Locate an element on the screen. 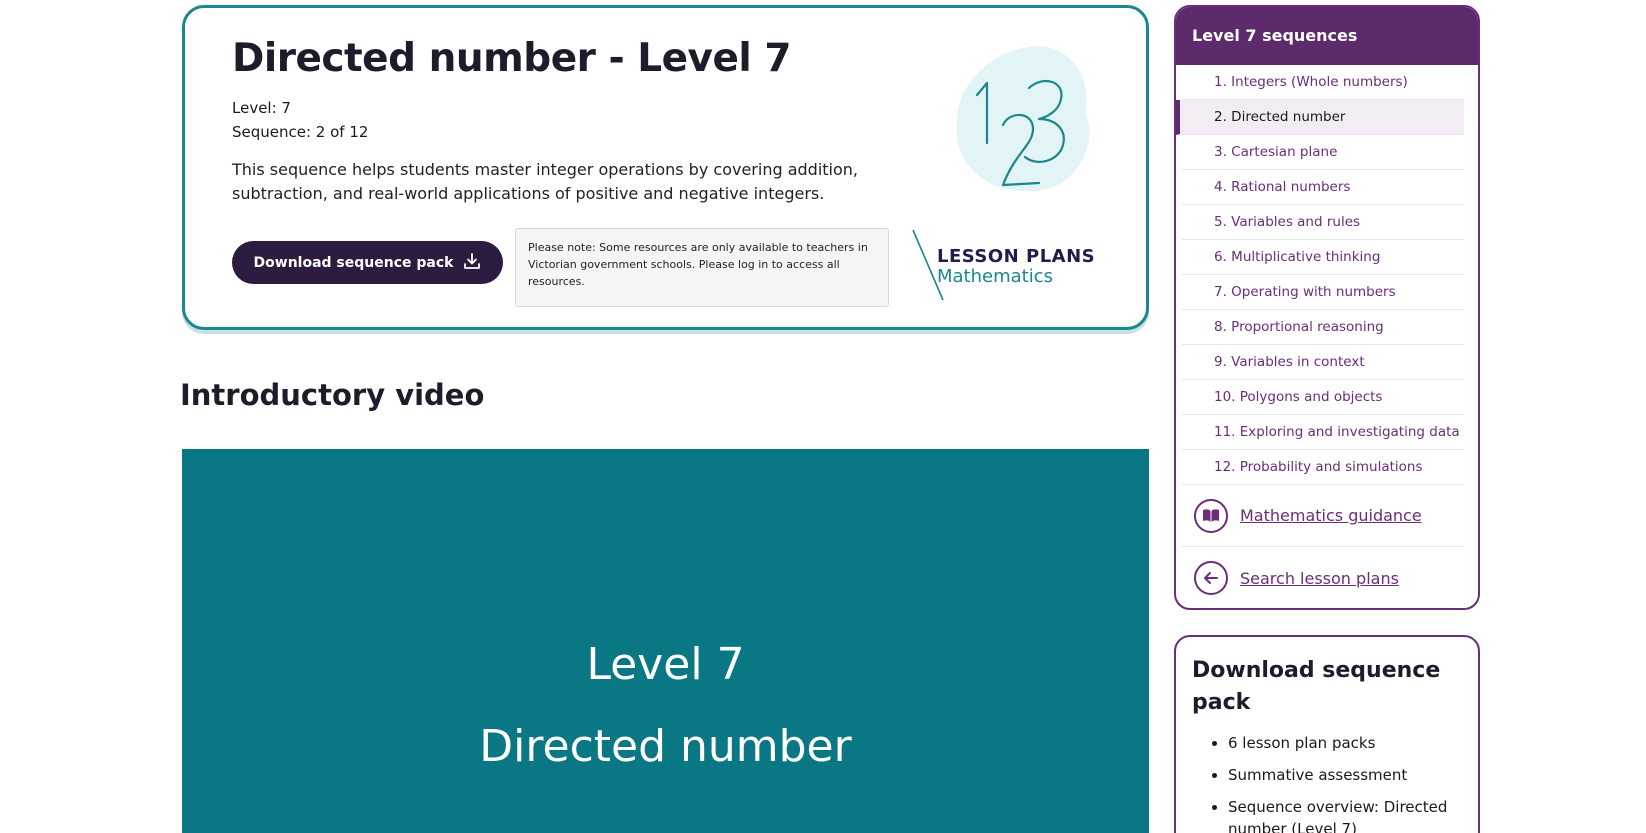  pack-item: Summative assessment is located at coordinates (1349, 775).